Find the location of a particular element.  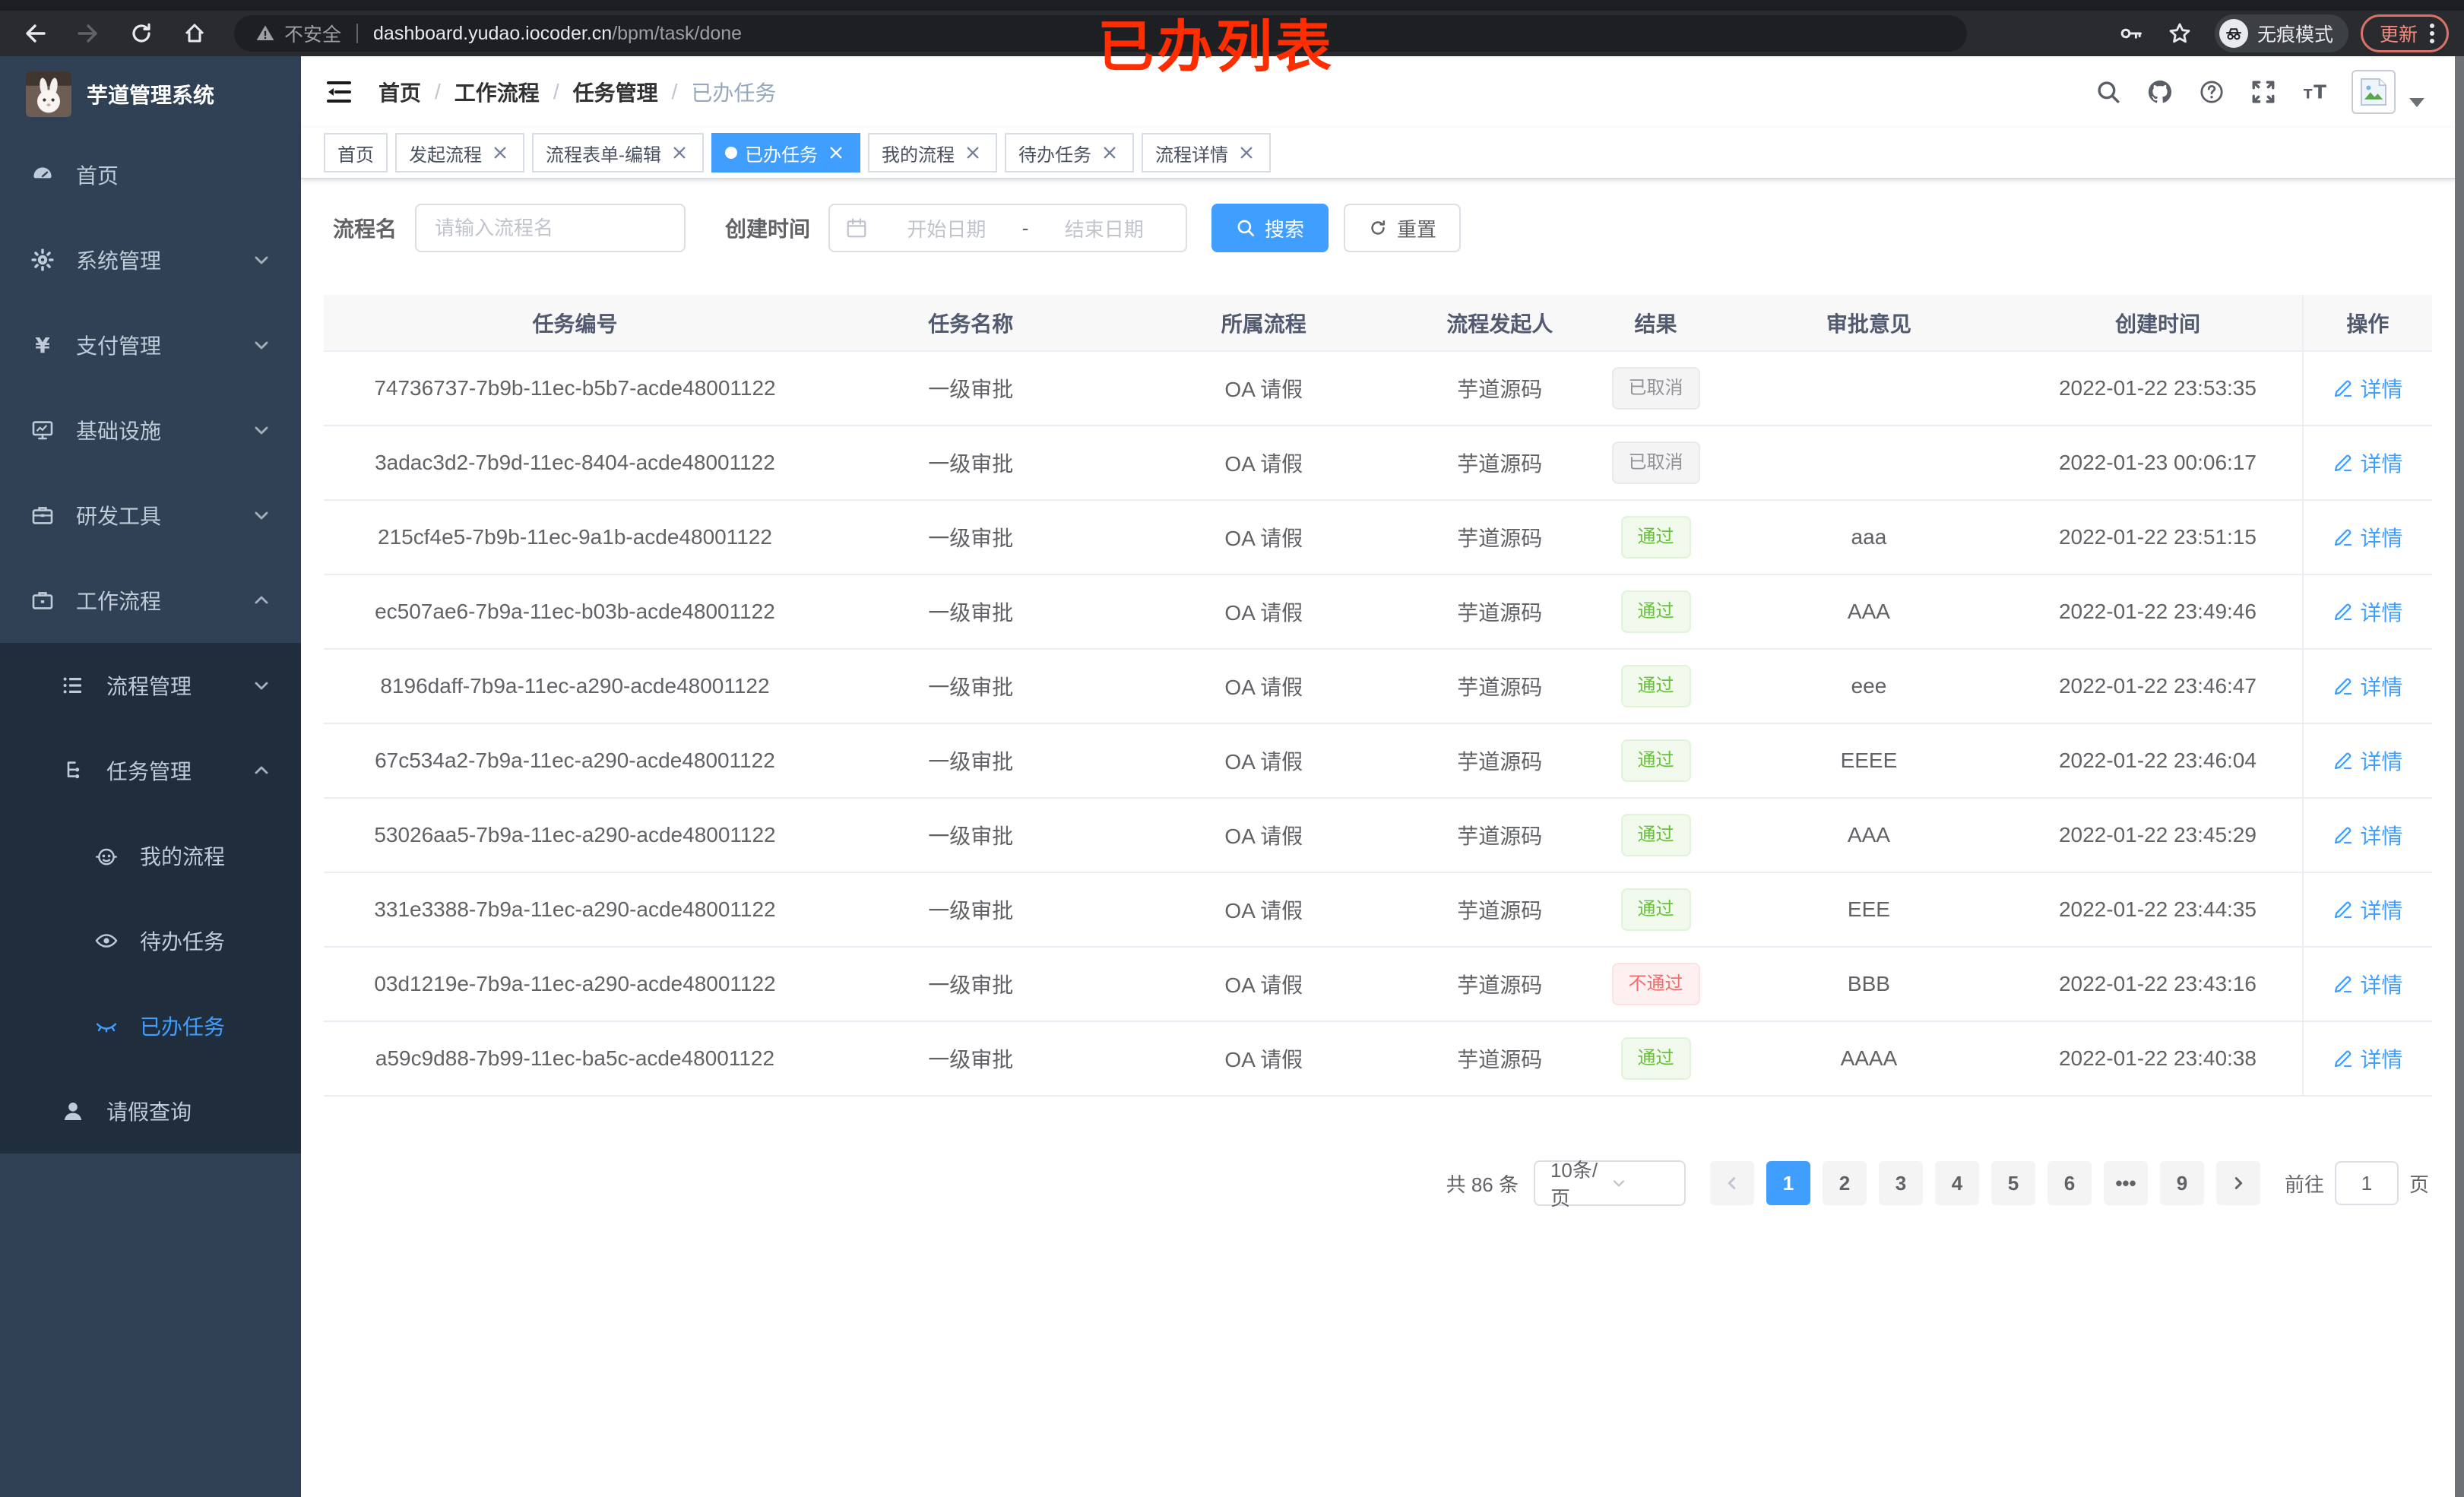

tab-start-process: 发起流程 is located at coordinates (460, 152).